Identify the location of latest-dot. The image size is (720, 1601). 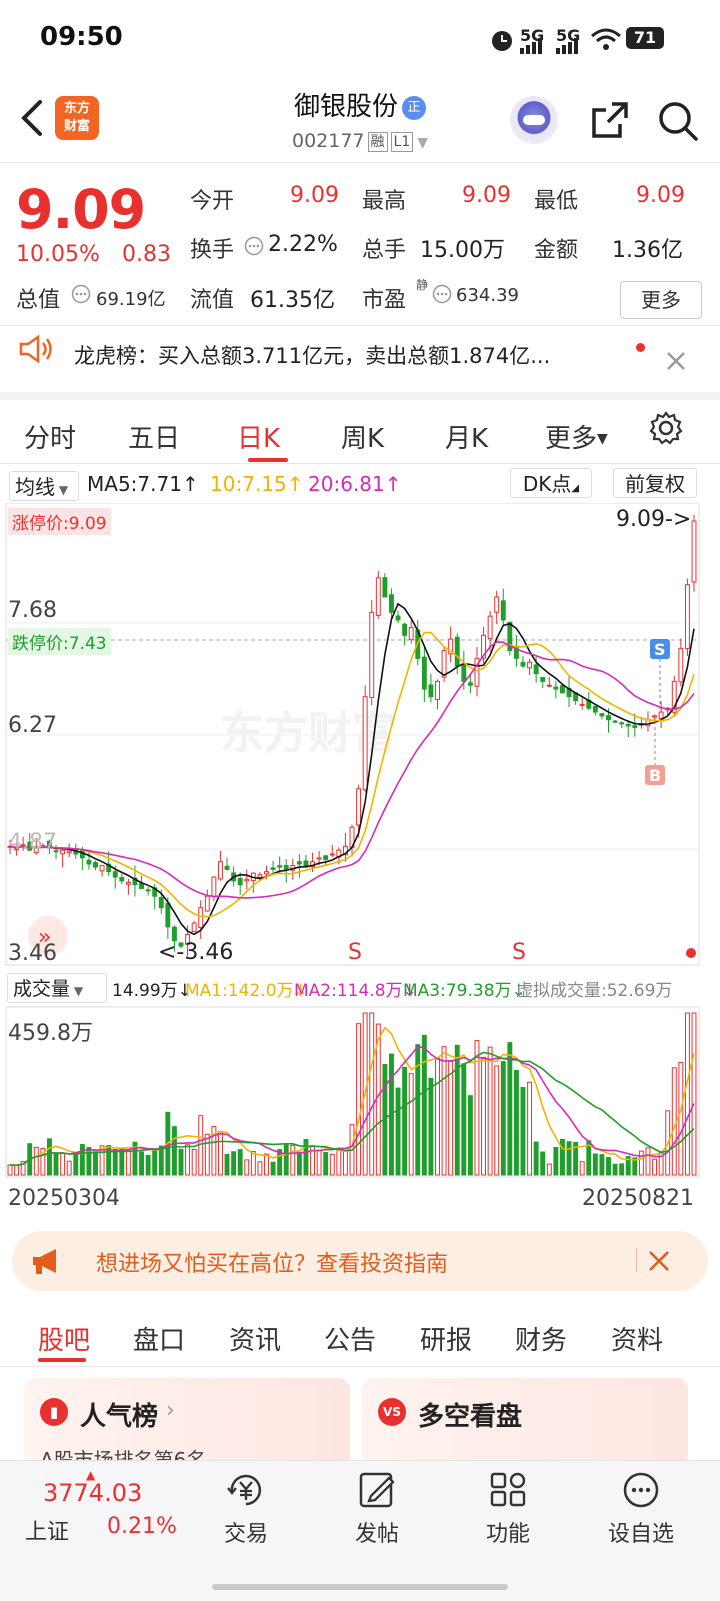
(691, 953).